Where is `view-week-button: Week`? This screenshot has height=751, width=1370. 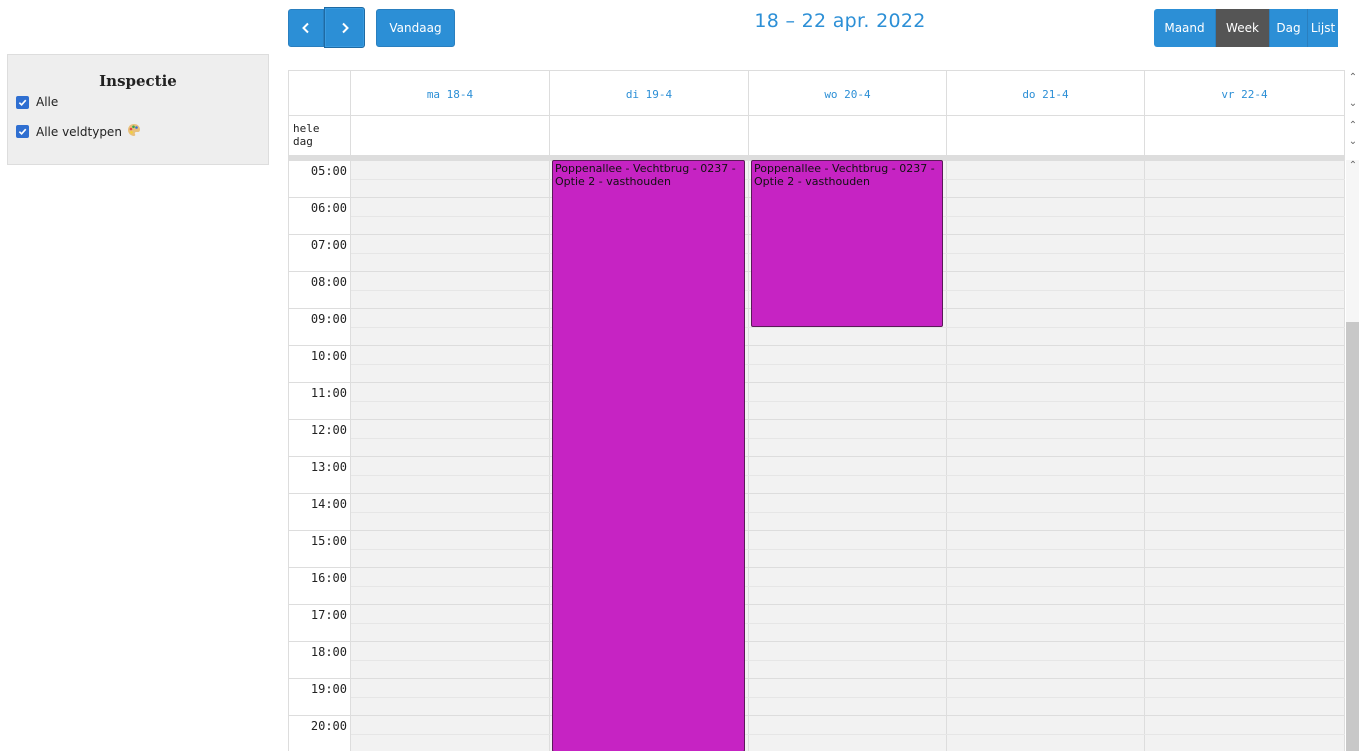 view-week-button: Week is located at coordinates (1243, 28).